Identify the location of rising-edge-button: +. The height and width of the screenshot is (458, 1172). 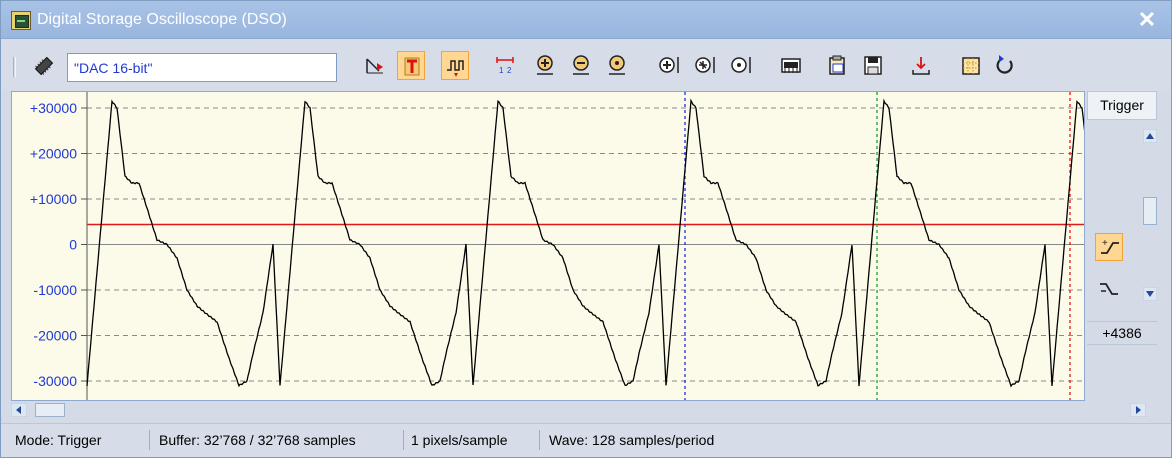
(1109, 247).